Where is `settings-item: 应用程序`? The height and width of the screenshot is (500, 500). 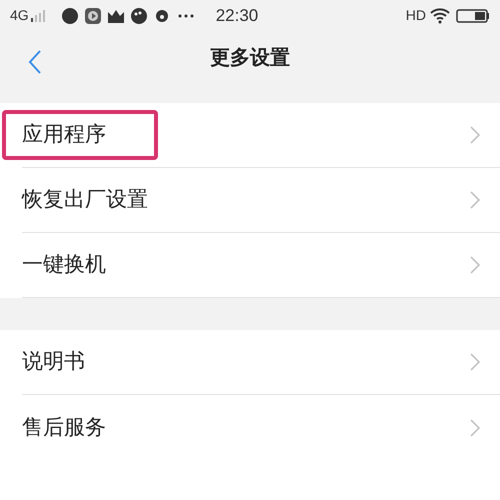 settings-item: 应用程序 is located at coordinates (261, 135).